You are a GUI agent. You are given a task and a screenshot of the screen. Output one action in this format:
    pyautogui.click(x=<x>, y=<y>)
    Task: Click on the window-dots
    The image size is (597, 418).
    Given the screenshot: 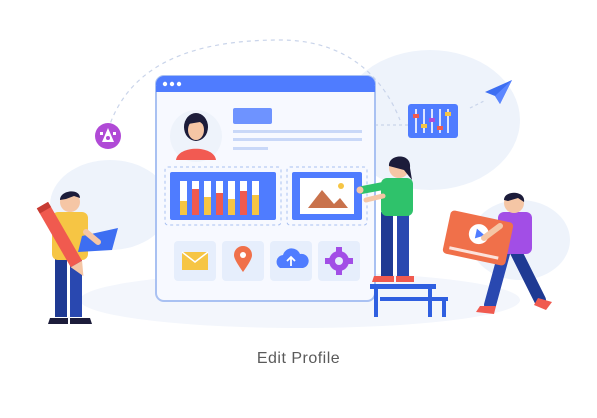 What is the action you would take?
    pyautogui.click(x=172, y=84)
    